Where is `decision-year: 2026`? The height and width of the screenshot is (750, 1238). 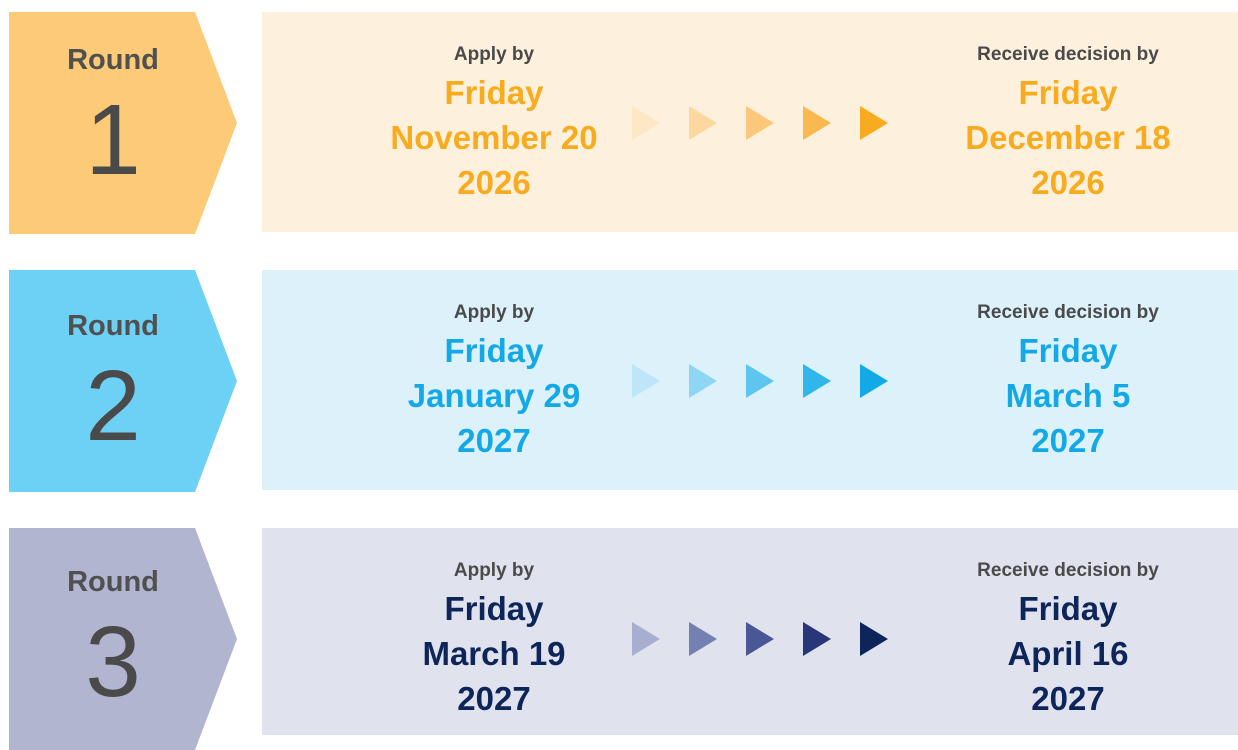 decision-year: 2026 is located at coordinates (1068, 182).